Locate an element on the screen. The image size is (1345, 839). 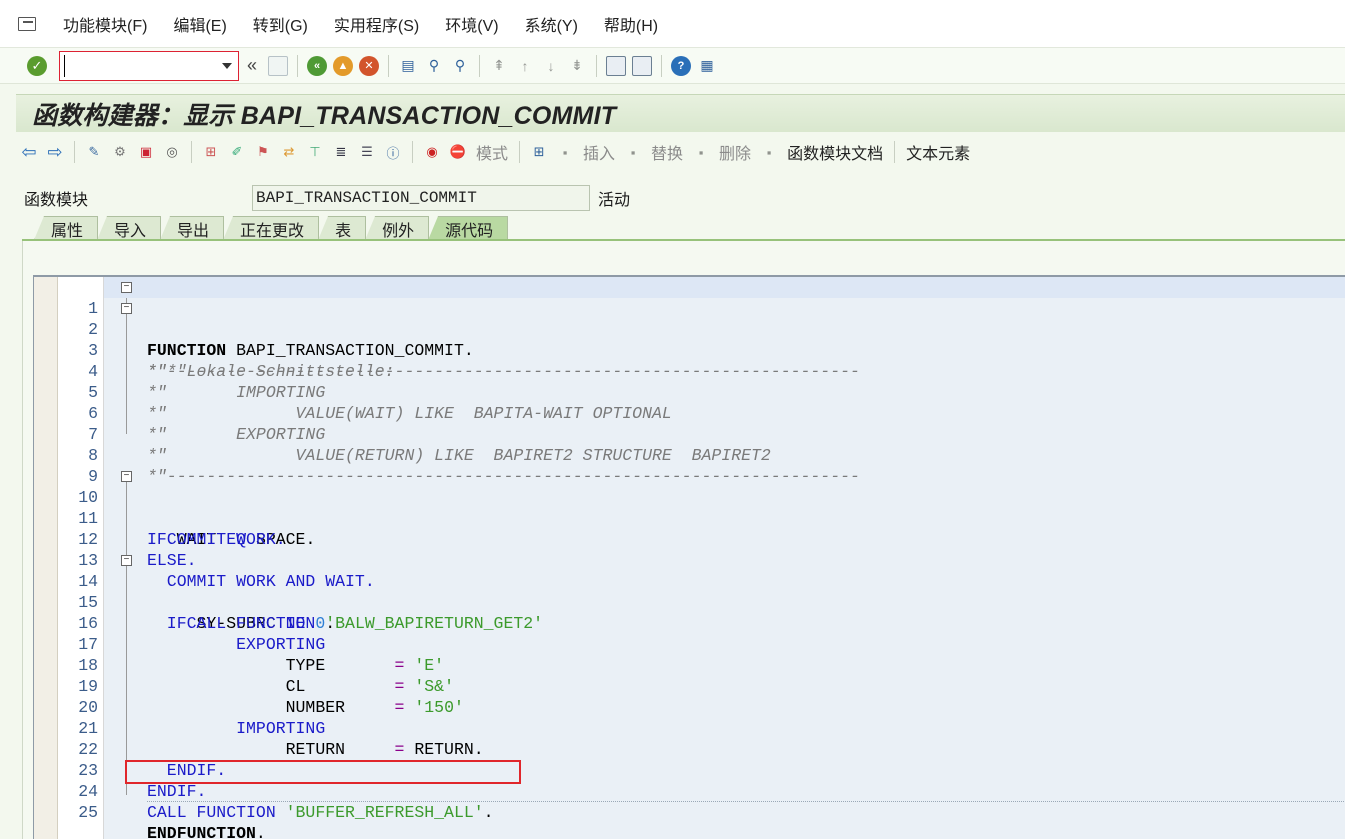
new-session-icon is located at coordinates (616, 65).